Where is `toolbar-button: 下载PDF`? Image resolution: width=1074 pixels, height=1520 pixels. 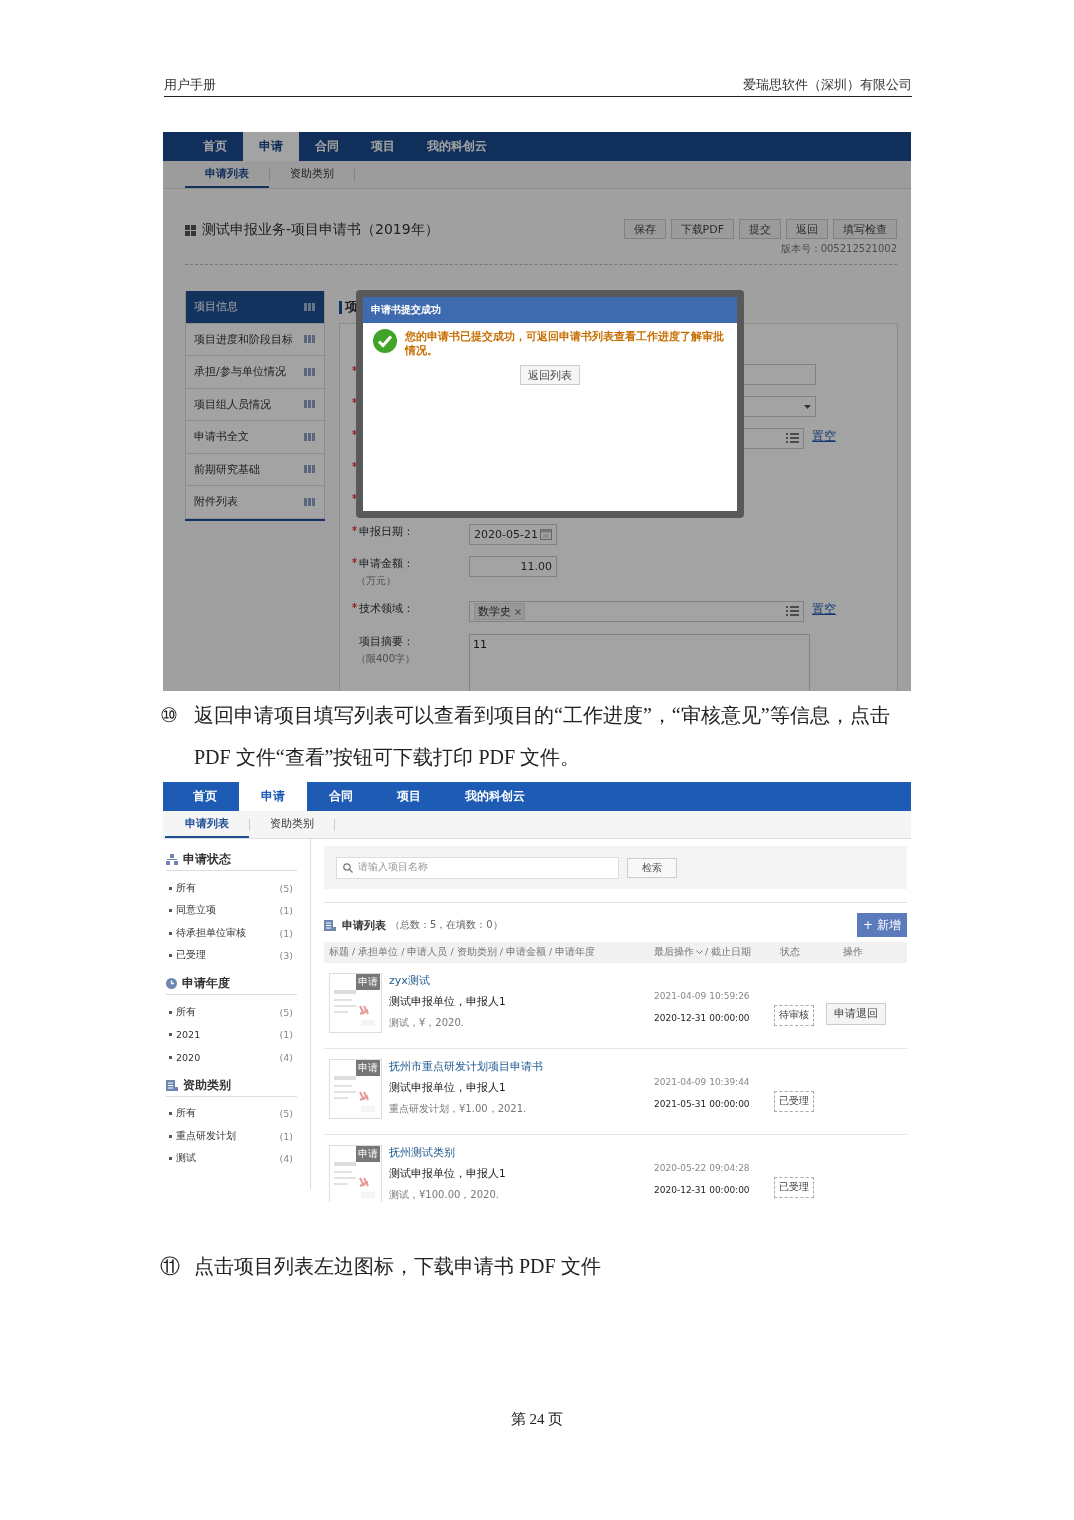
toolbar-button: 下载PDF is located at coordinates (702, 229).